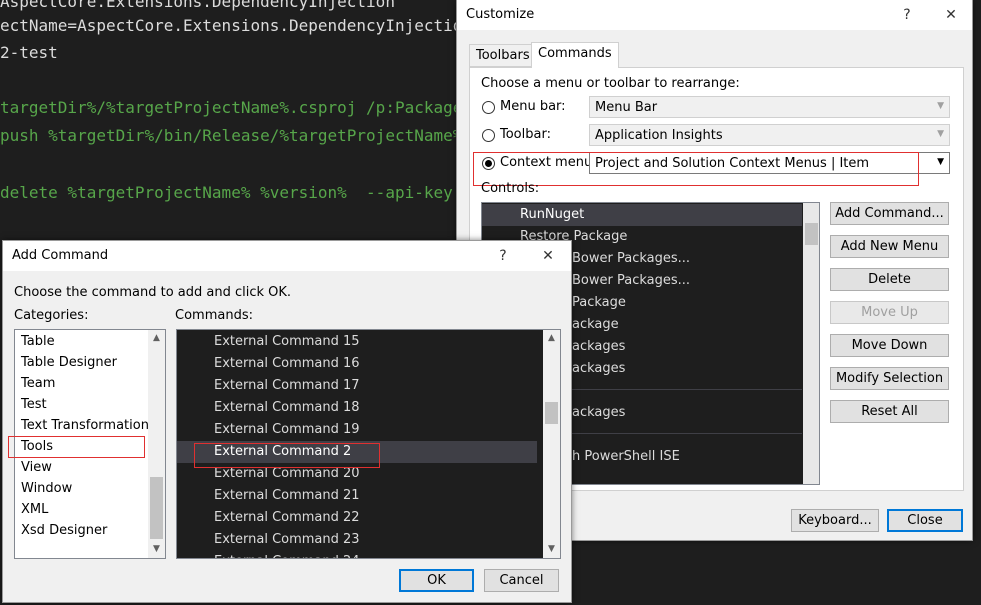 This screenshot has height=605, width=981. Describe the element at coordinates (488, 107) in the screenshot. I see `menu-bar-radio` at that location.